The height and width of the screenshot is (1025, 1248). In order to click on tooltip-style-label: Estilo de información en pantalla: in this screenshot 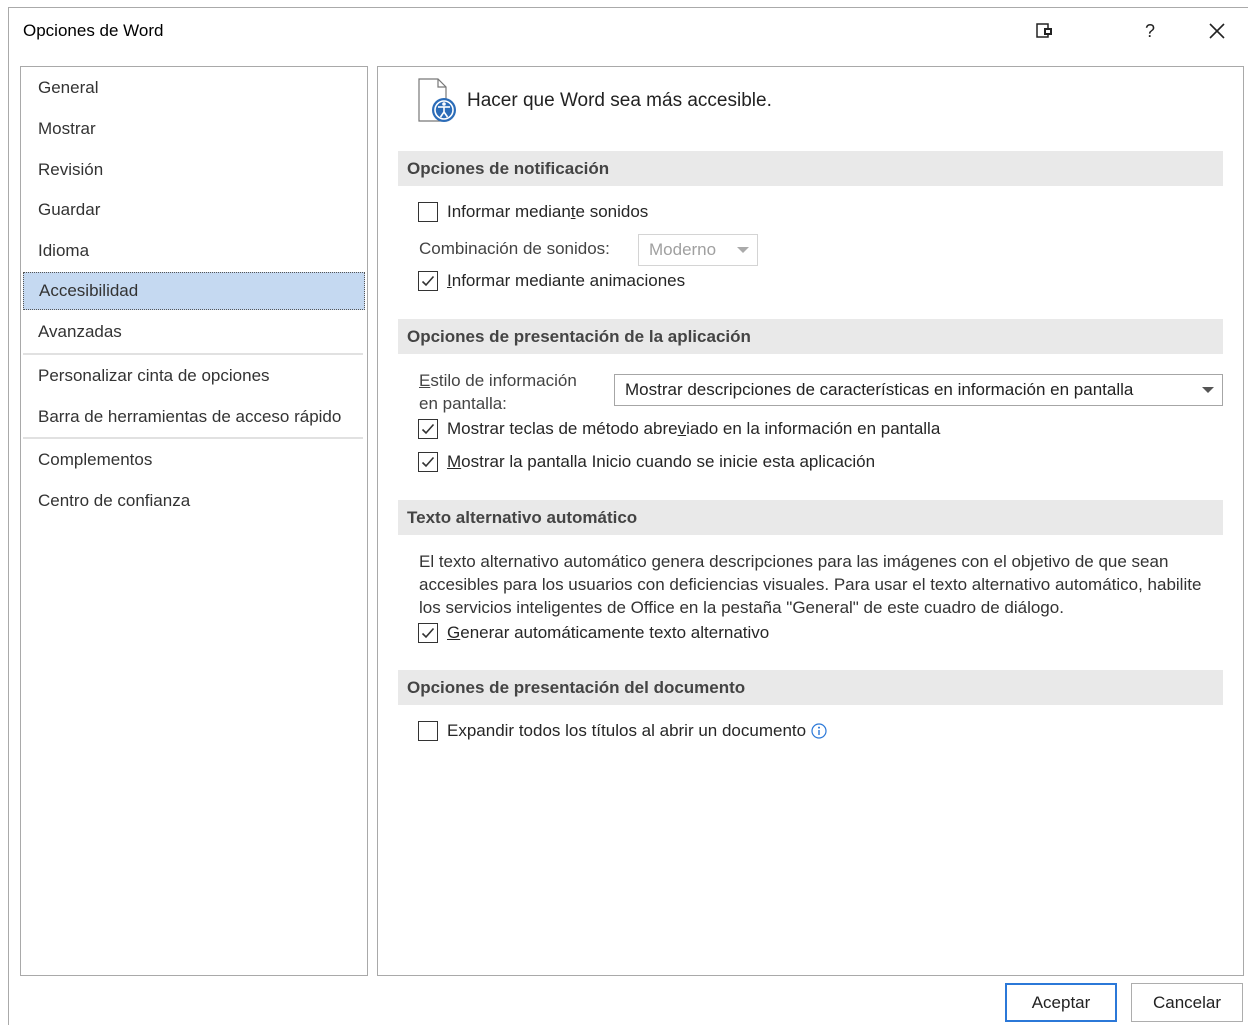, I will do `click(498, 392)`.